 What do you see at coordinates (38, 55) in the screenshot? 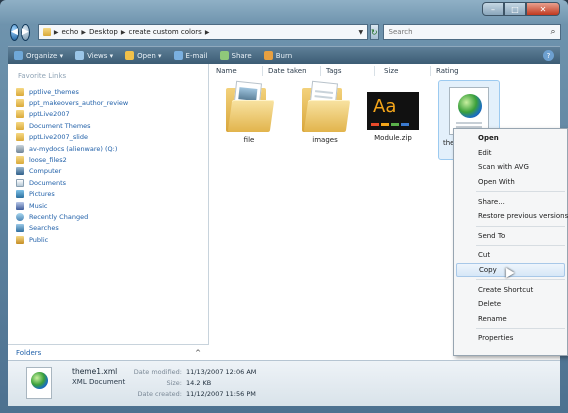
I see `toolbar-organize-button: Organize ▾` at bounding box center [38, 55].